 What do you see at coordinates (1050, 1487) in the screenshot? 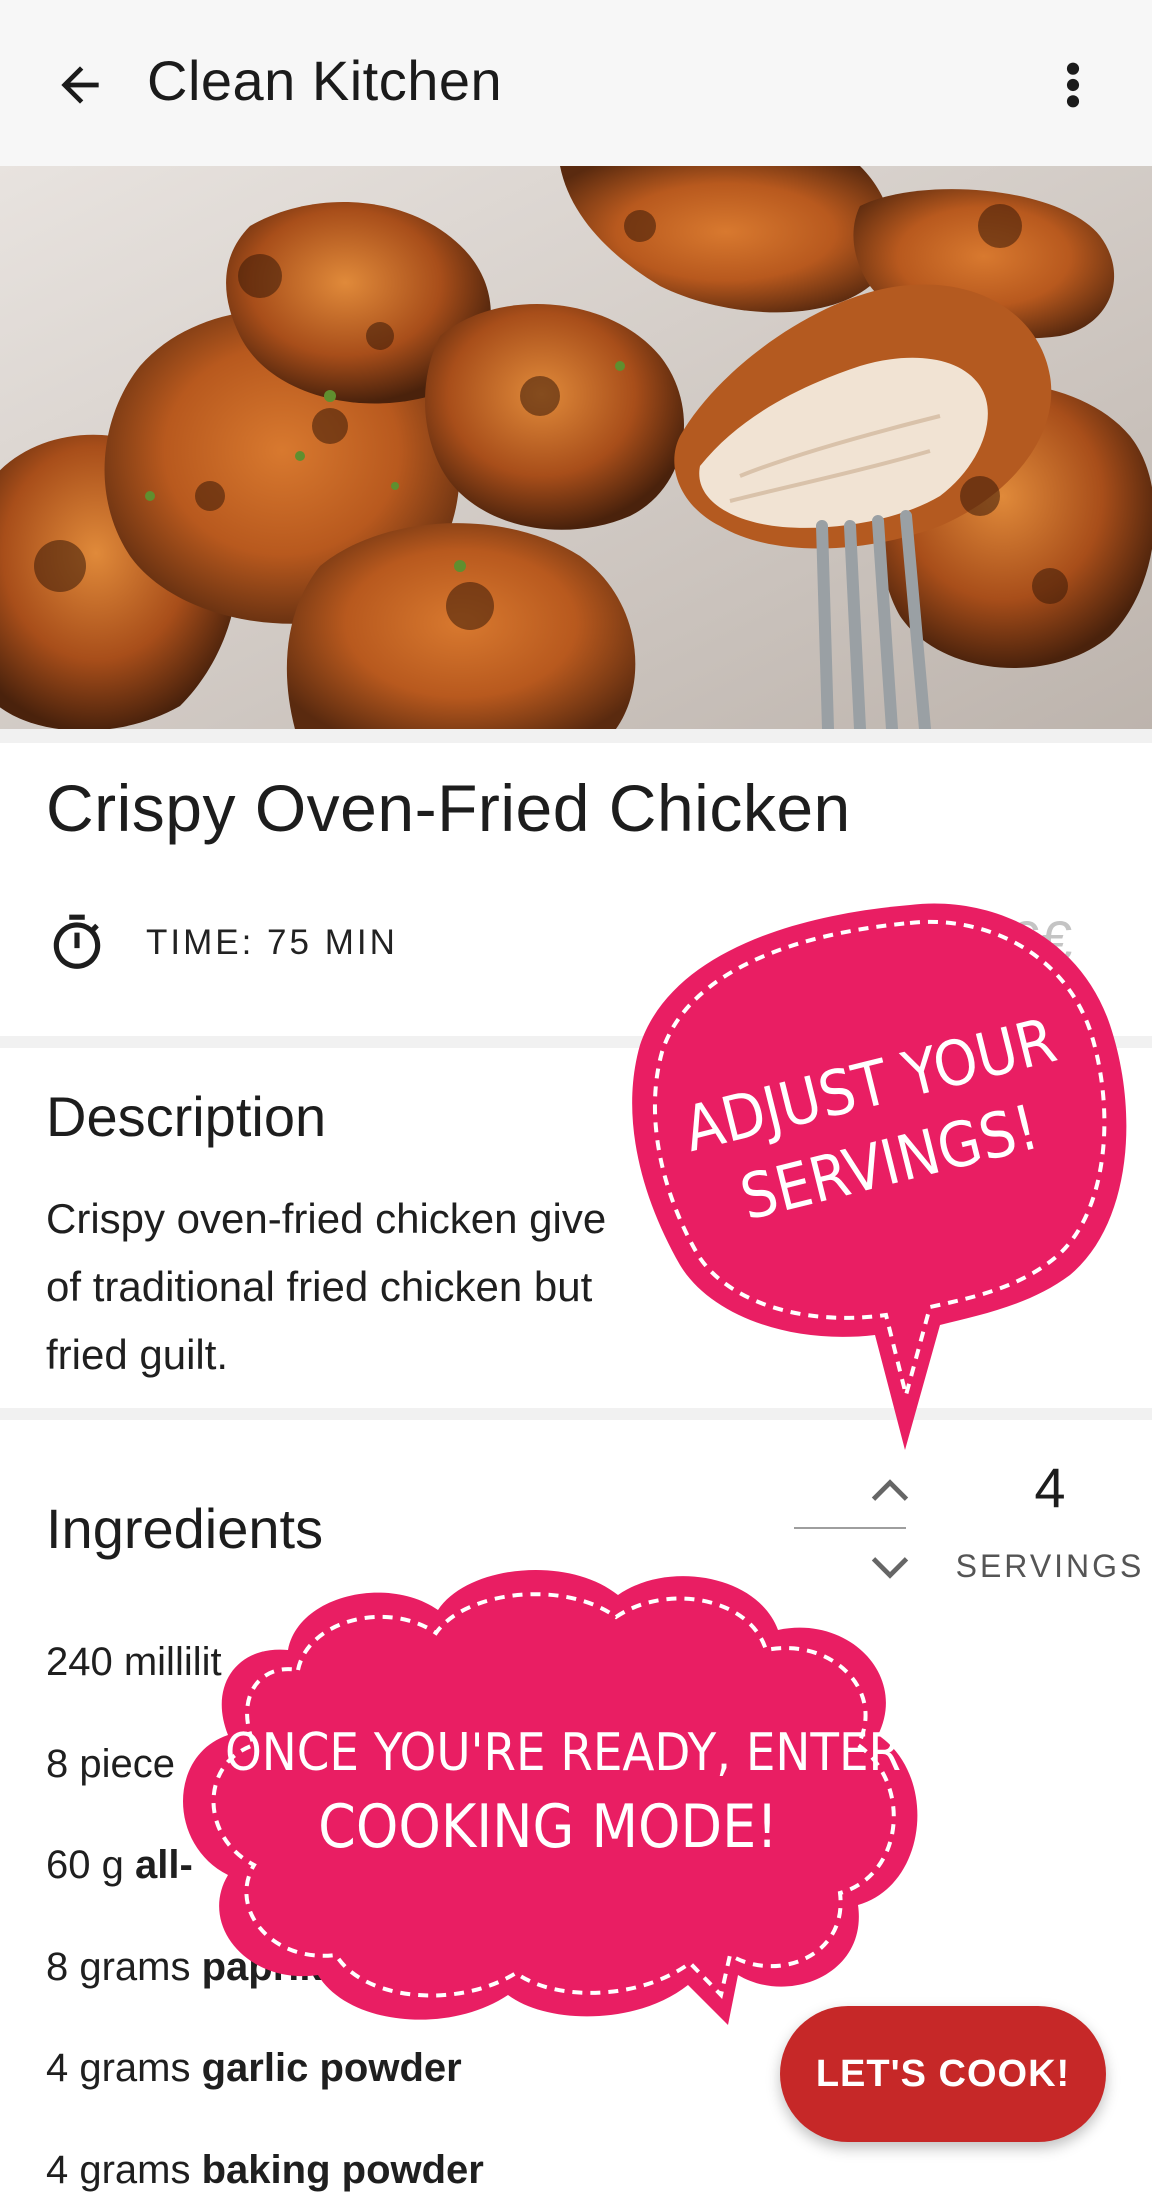
I see `servings-count: 4` at bounding box center [1050, 1487].